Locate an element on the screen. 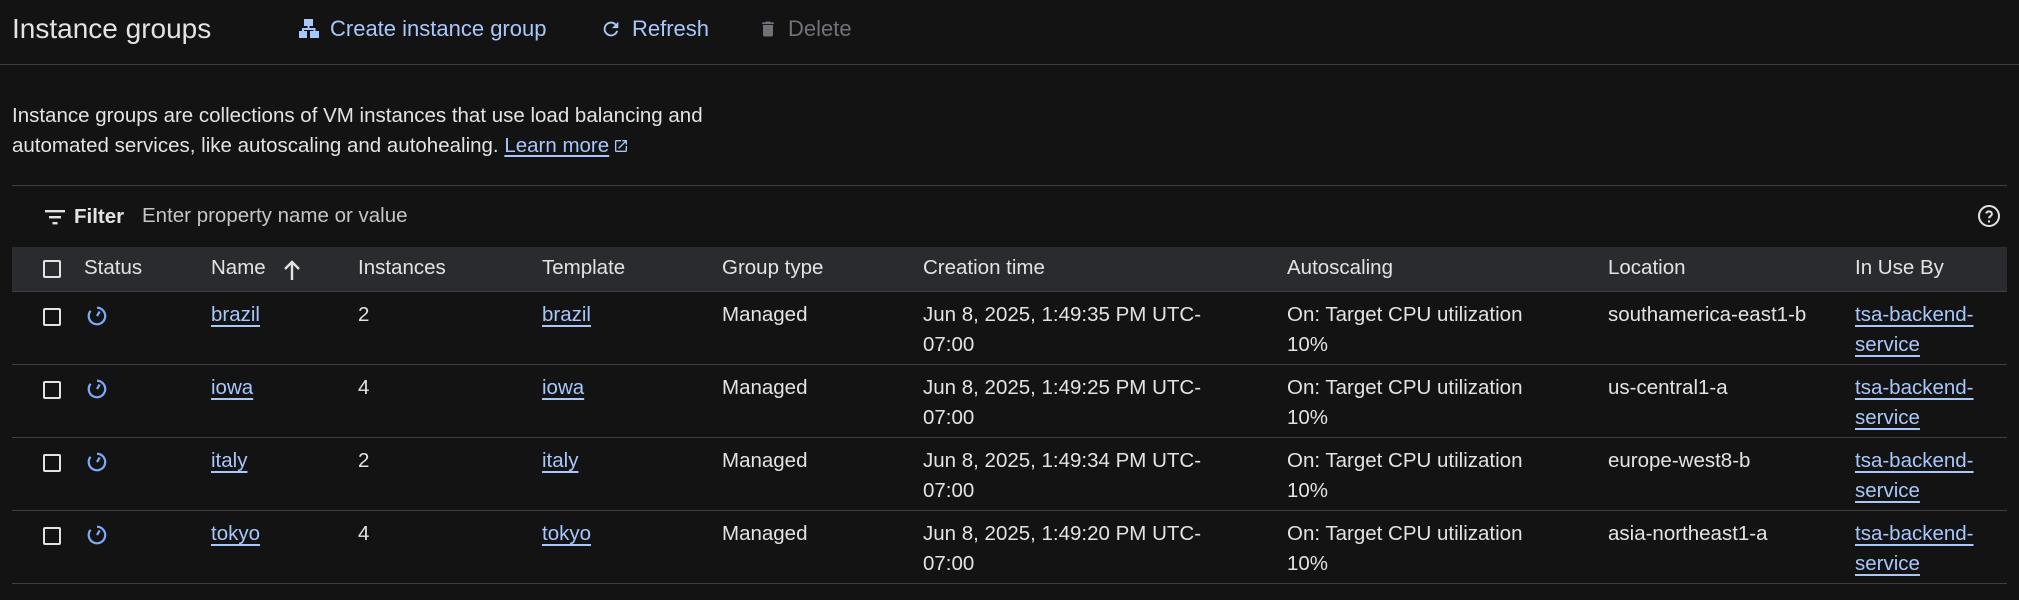  template-link: italy is located at coordinates (560, 460).